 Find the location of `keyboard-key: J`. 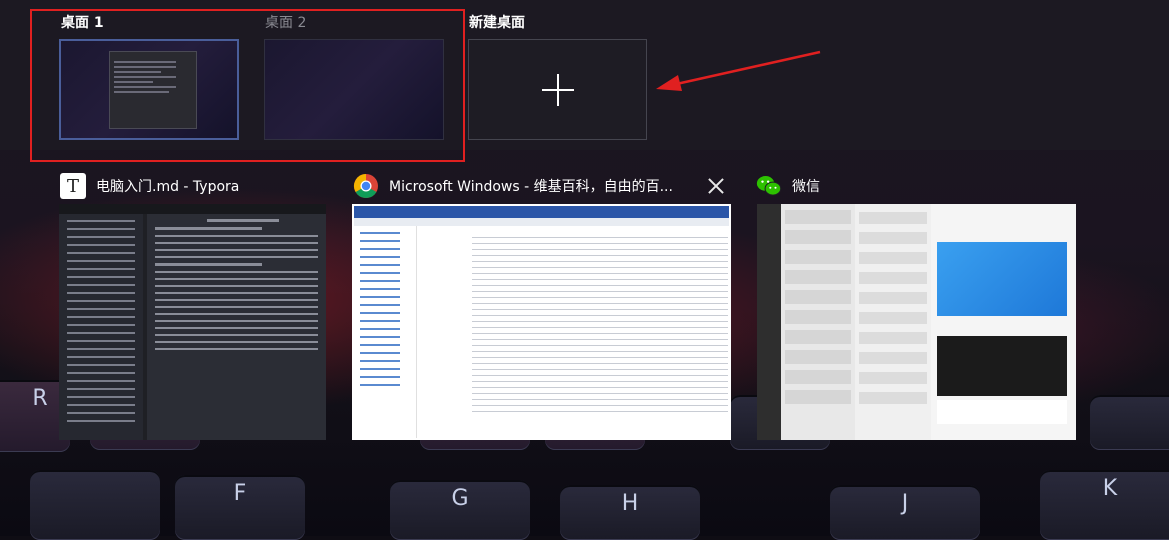

keyboard-key: J is located at coordinates (905, 512).